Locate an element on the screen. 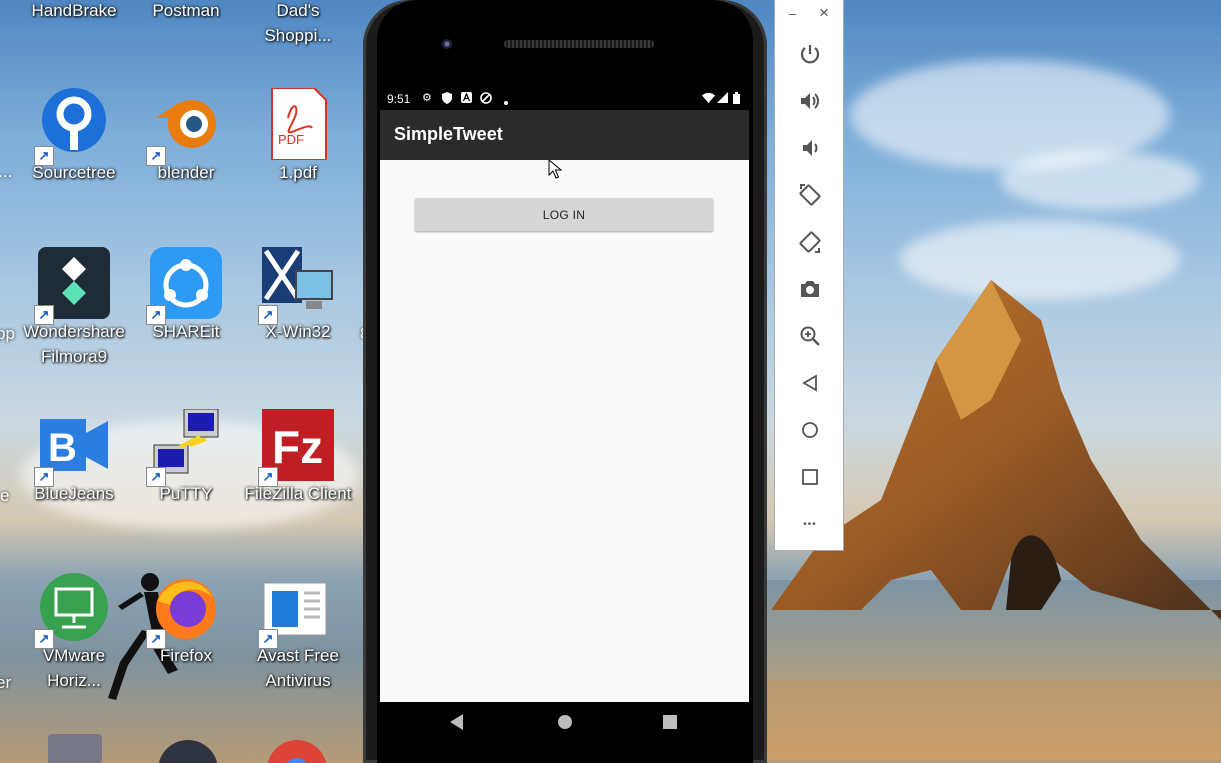 The image size is (1221, 763). front-camera is located at coordinates (447, 44).